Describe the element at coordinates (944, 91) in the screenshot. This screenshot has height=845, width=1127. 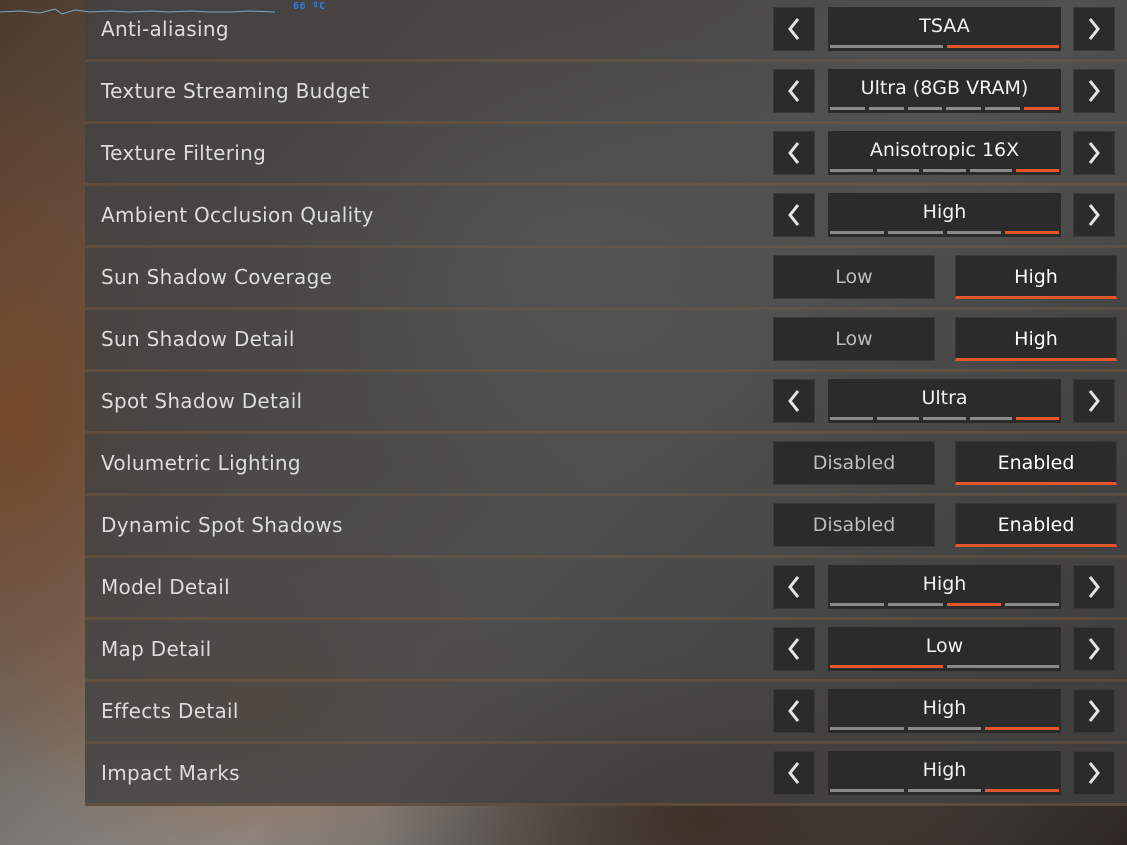
I see `option-value-display: Ultra (8GB VRAM)` at that location.